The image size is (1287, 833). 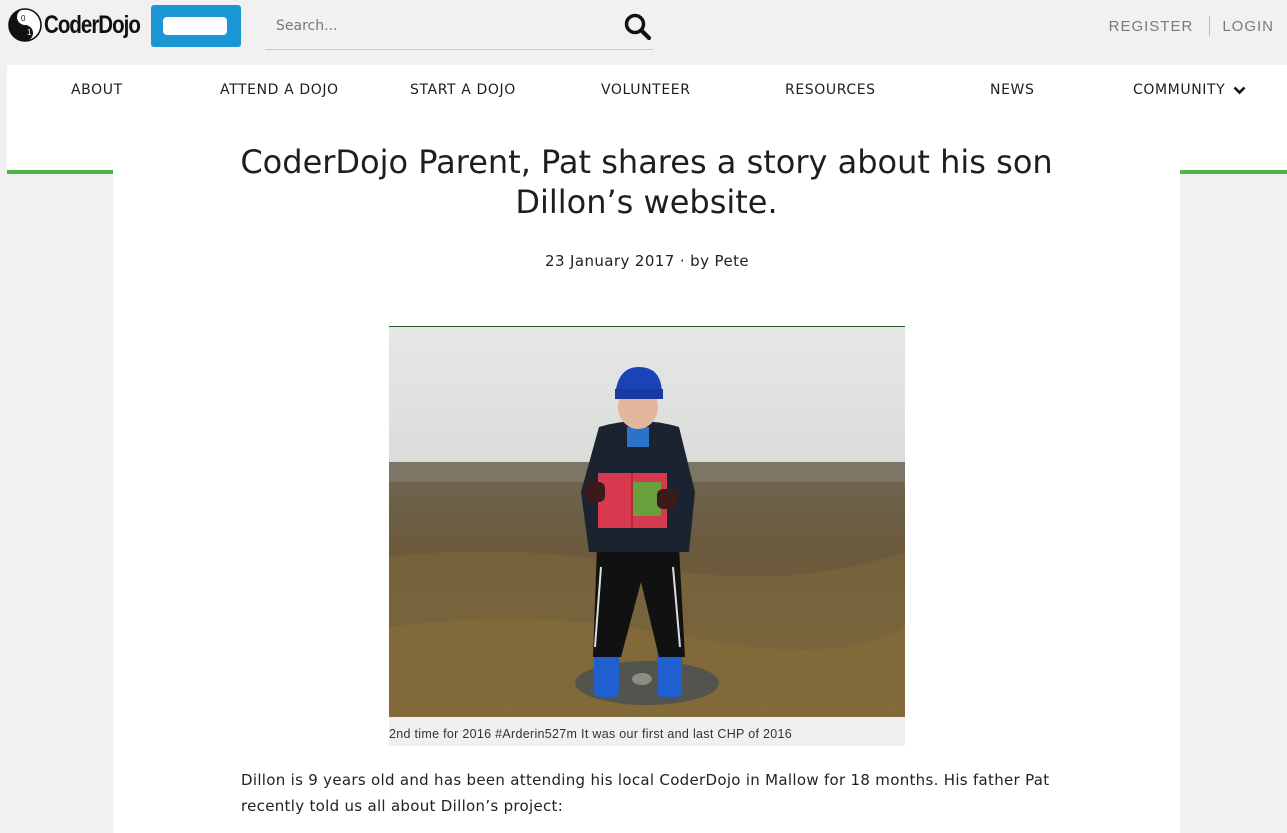 I want to click on nav-item-news: NEWS, so click(x=1012, y=90).